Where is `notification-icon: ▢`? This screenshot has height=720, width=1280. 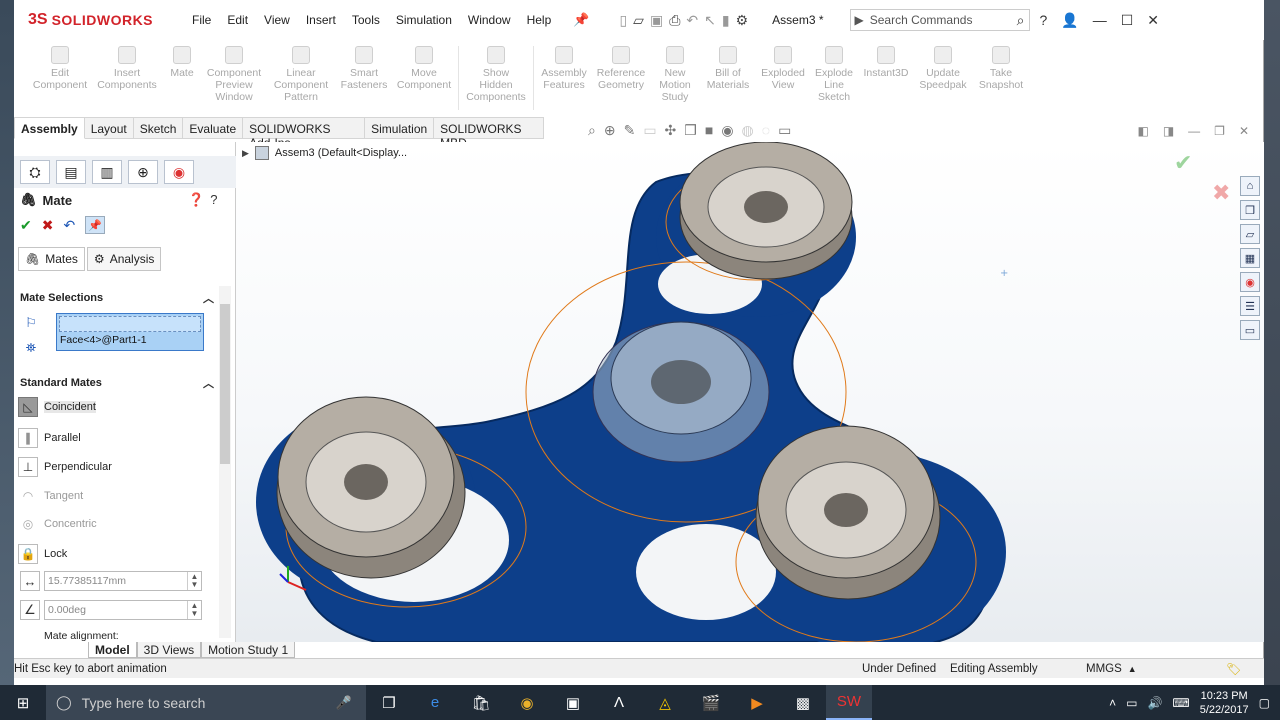 notification-icon: ▢ is located at coordinates (1264, 703).